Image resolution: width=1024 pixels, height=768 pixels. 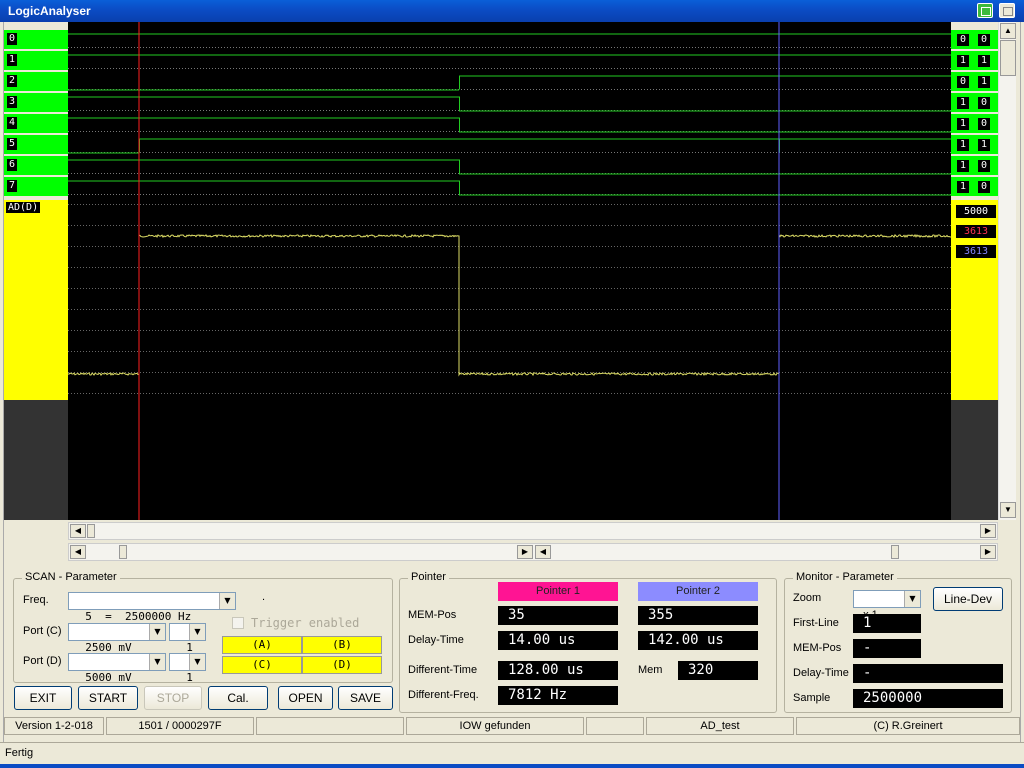 What do you see at coordinates (443, 695) in the screenshot?
I see `different-freq-label: Different-Freq.` at bounding box center [443, 695].